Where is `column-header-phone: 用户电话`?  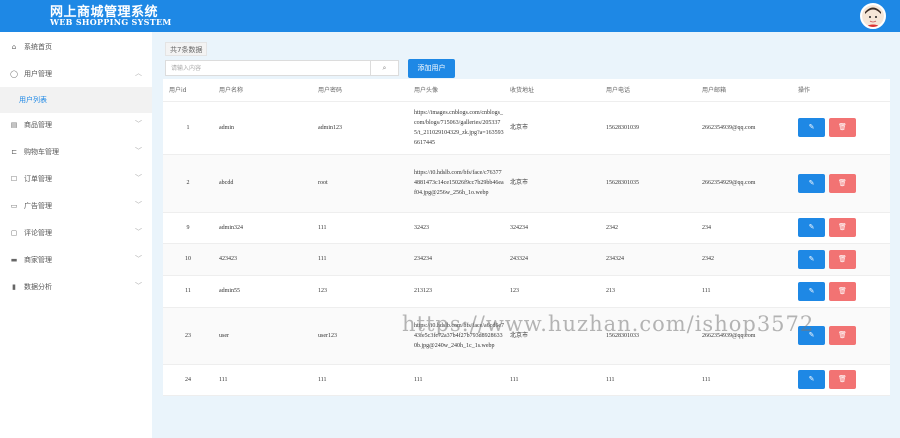 column-header-phone: 用户电话 is located at coordinates (648, 90).